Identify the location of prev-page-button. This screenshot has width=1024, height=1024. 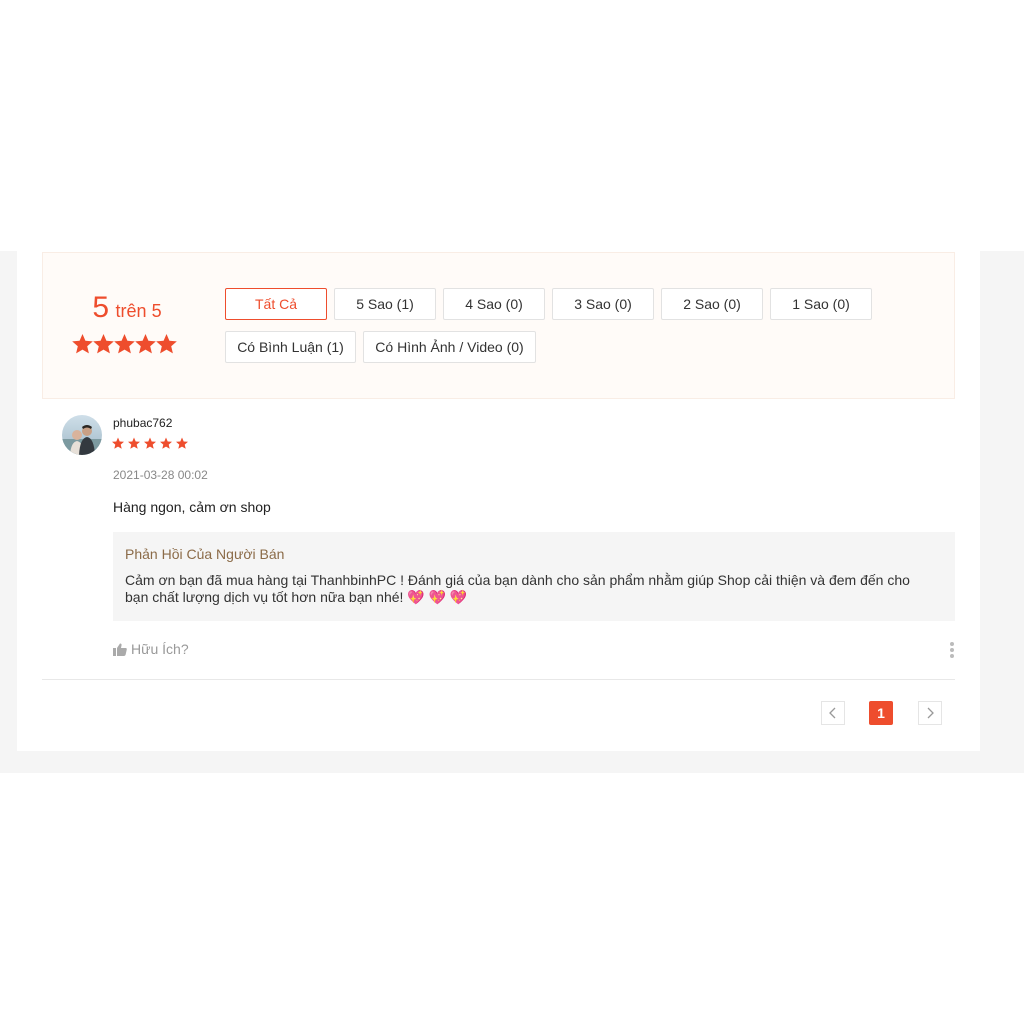
(833, 713).